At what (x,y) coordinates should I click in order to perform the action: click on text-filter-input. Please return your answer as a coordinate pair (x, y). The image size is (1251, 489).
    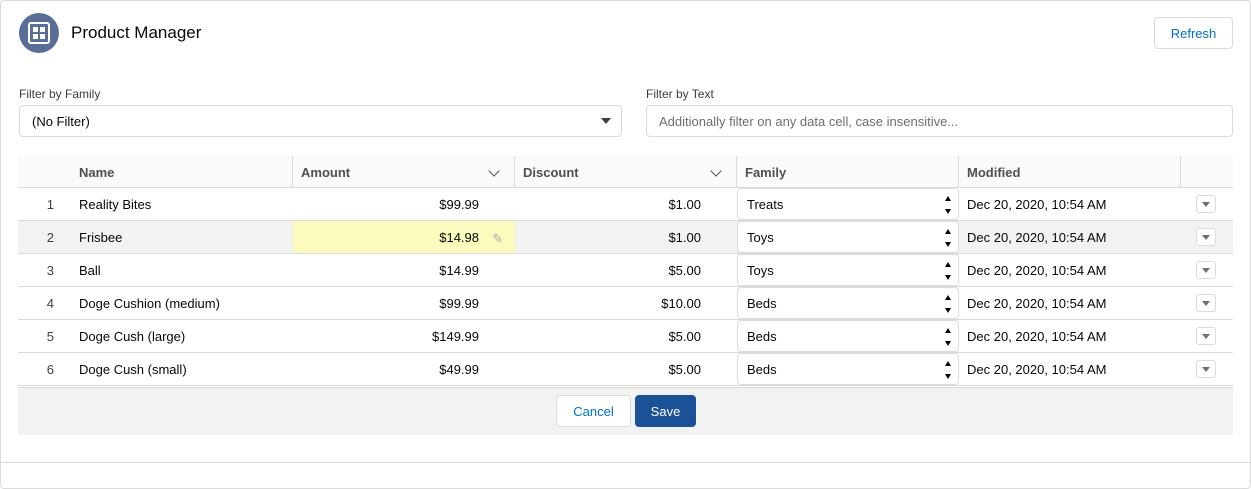
    Looking at the image, I should click on (939, 121).